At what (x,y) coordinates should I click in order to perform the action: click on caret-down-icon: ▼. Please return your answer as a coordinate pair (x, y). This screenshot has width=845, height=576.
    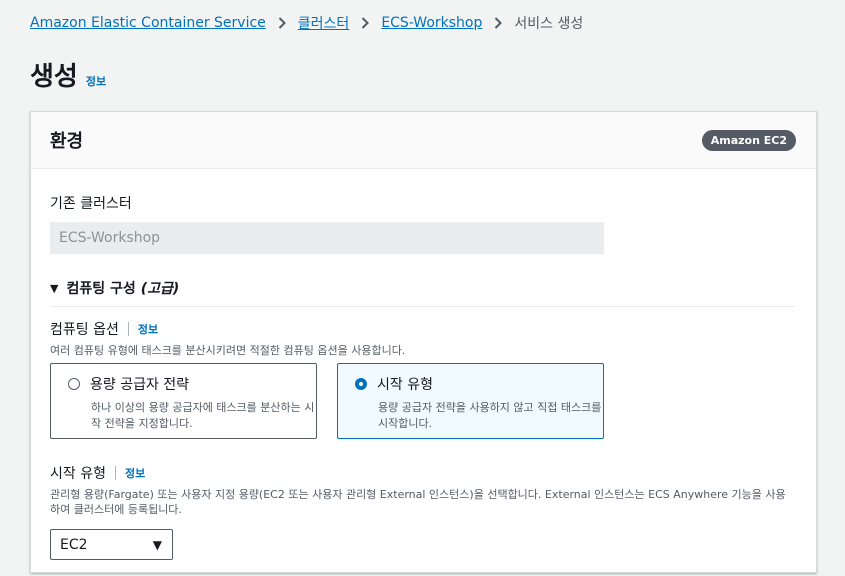
    Looking at the image, I should click on (54, 288).